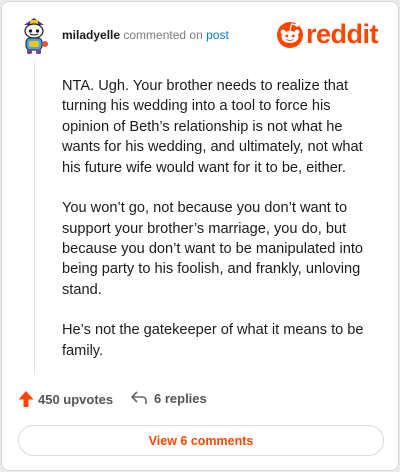 This screenshot has width=400, height=472. What do you see at coordinates (91, 35) in the screenshot?
I see `username: miladyelle` at bounding box center [91, 35].